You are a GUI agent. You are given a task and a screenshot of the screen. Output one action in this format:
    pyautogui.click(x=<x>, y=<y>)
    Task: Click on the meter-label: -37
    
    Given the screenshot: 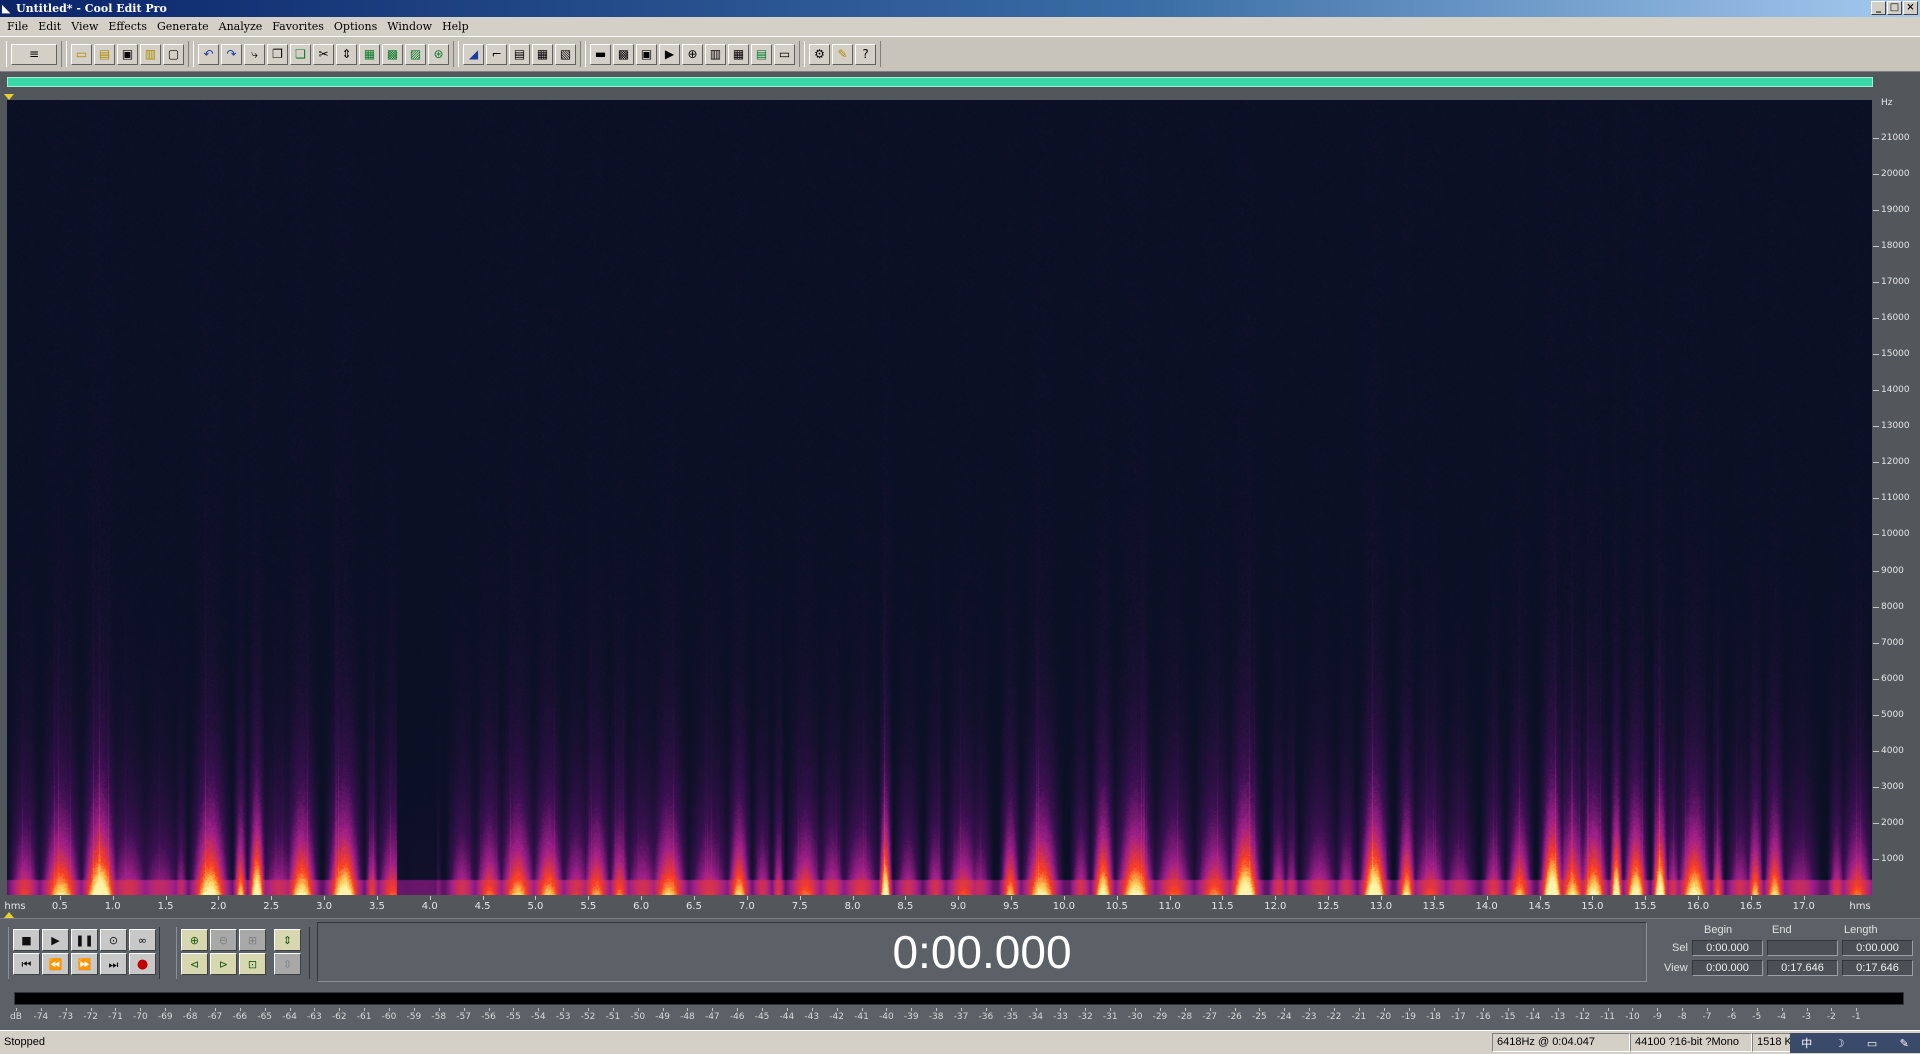 What is the action you would take?
    pyautogui.click(x=961, y=1017)
    